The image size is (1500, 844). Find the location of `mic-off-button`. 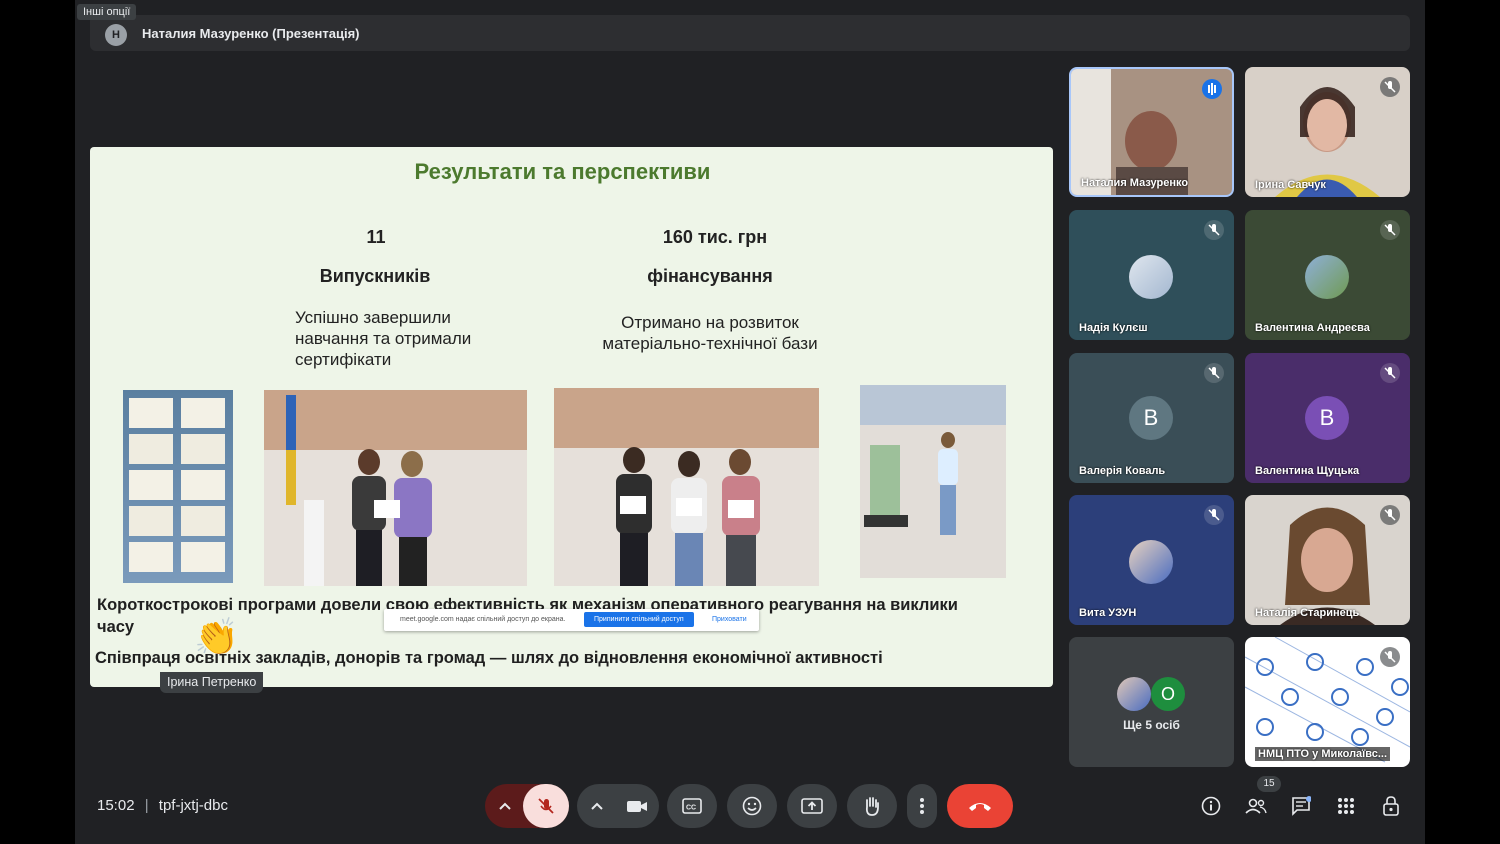

mic-off-button is located at coordinates (546, 806).